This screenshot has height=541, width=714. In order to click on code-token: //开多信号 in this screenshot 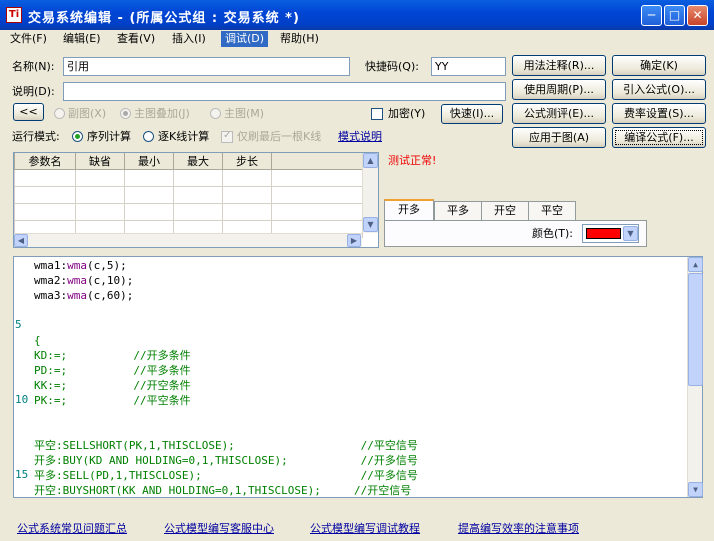, I will do `click(352, 460)`.